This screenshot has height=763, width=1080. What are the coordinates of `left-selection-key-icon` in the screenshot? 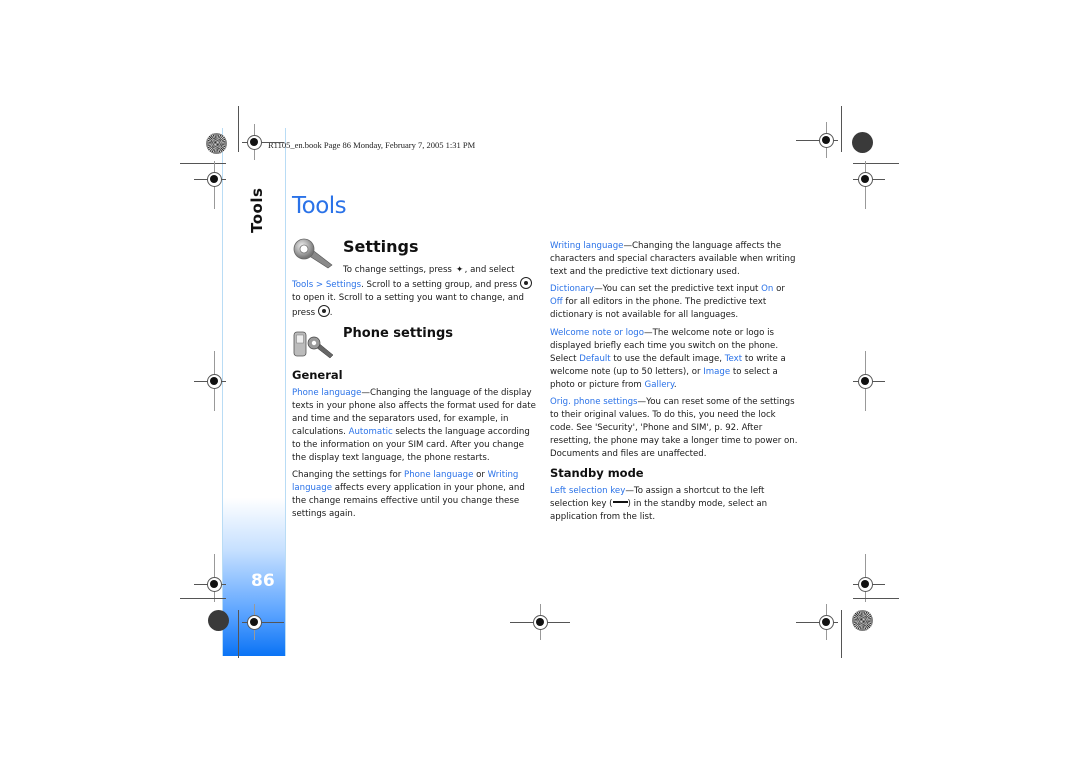 It's located at (620, 501).